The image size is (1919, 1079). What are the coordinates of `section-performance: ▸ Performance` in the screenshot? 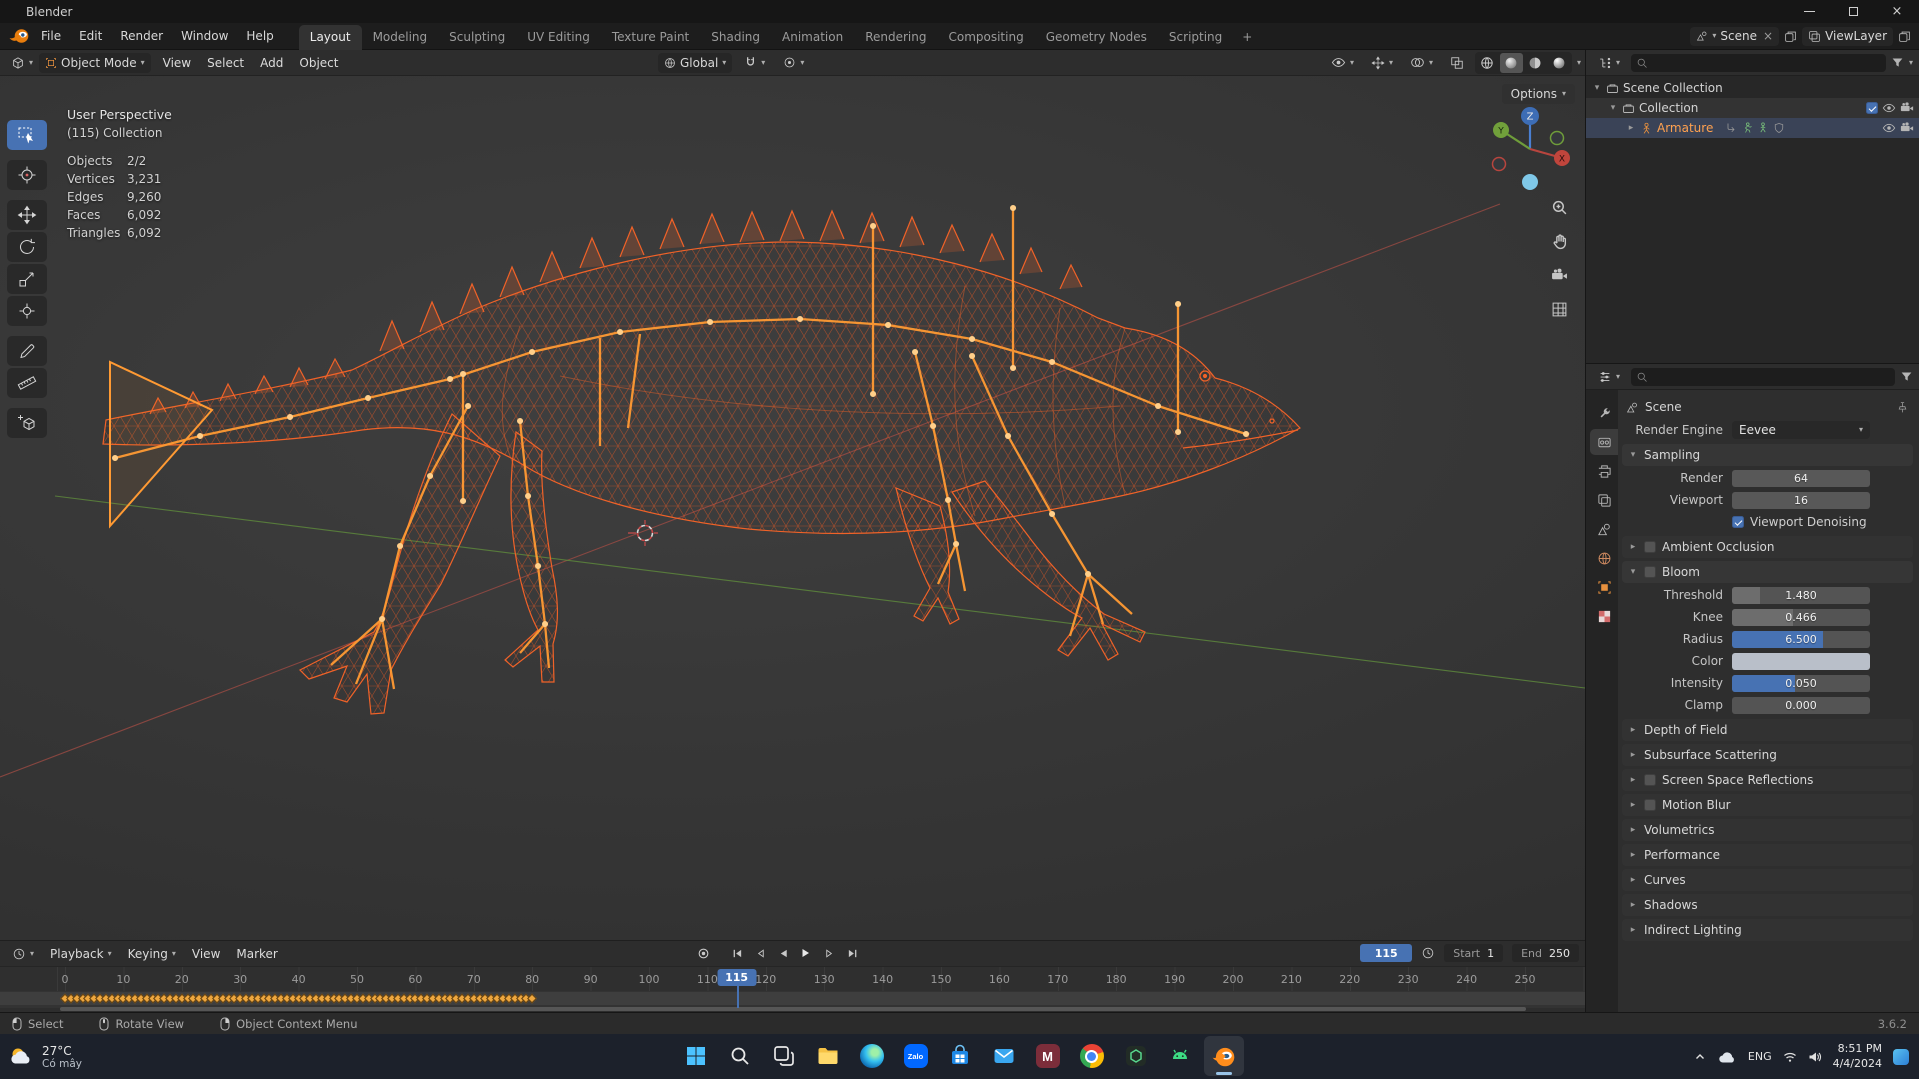 It's located at (1767, 855).